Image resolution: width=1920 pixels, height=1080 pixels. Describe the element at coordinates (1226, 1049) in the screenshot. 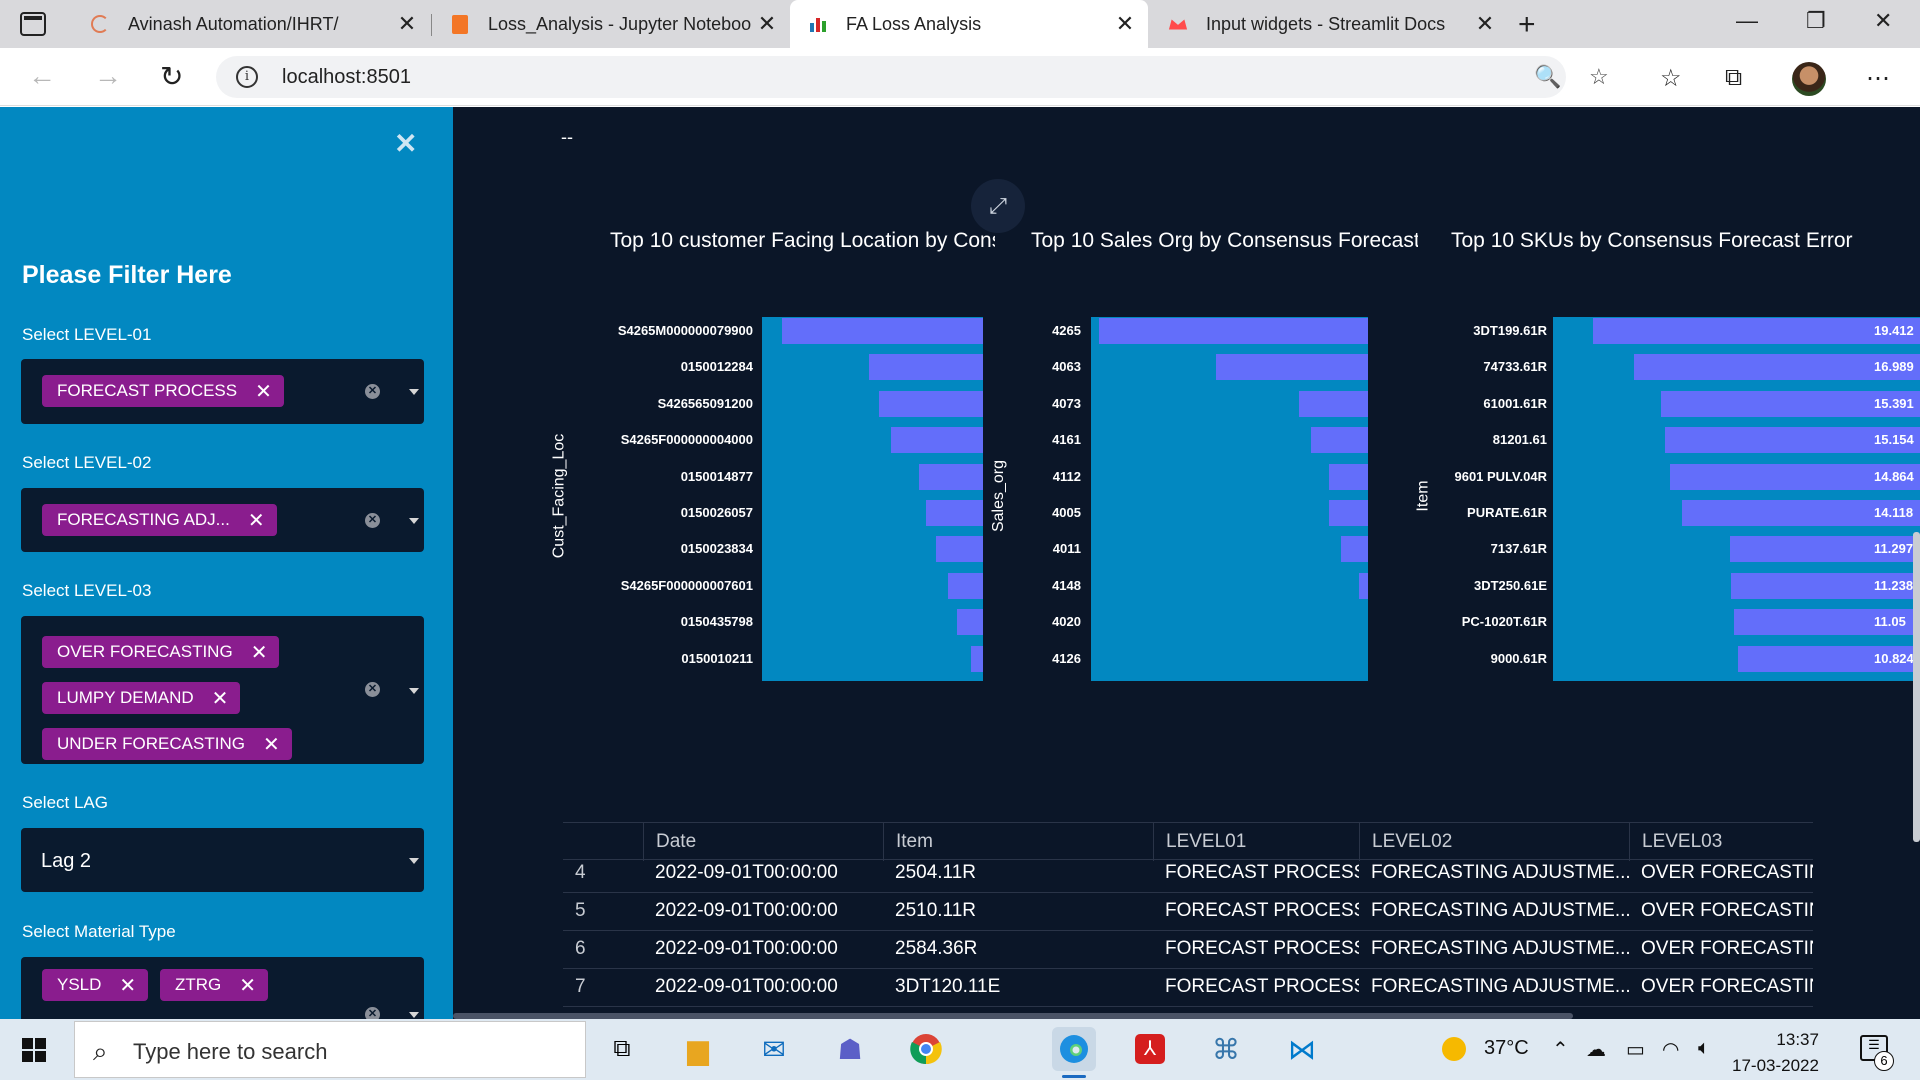

I see `python-icon: ⌘` at that location.